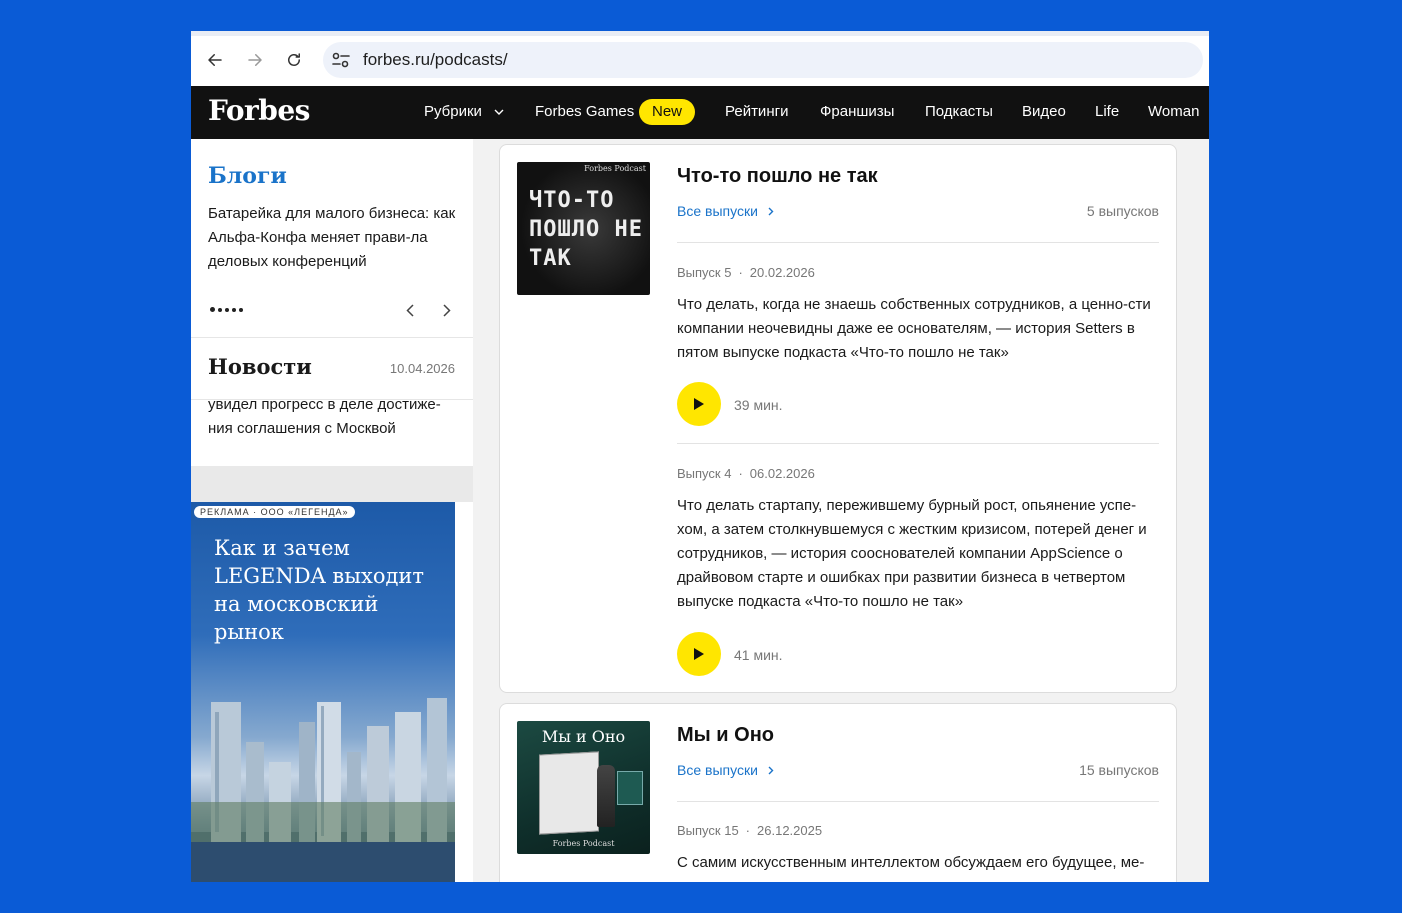  What do you see at coordinates (758, 655) in the screenshot?
I see `episode-duration: 41 мин.` at bounding box center [758, 655].